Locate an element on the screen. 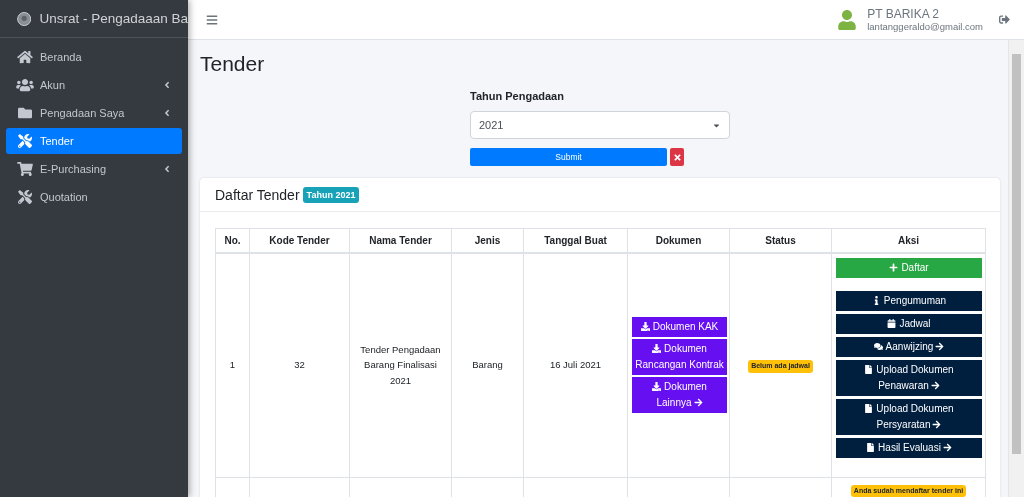 The width and height of the screenshot is (1024, 497). scrollbar is located at coordinates (1016, 268).